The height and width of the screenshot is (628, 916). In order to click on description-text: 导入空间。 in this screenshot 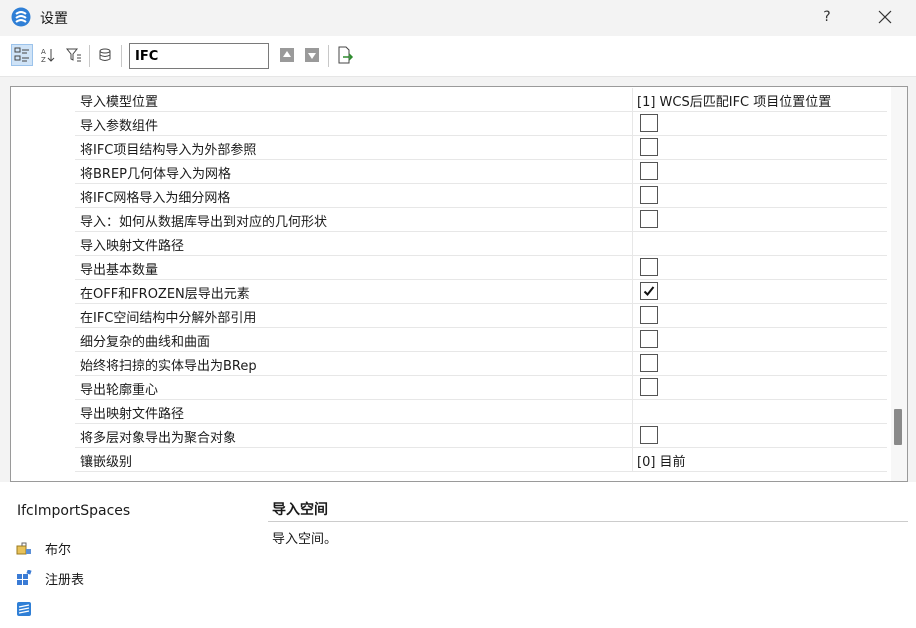, I will do `click(305, 539)`.